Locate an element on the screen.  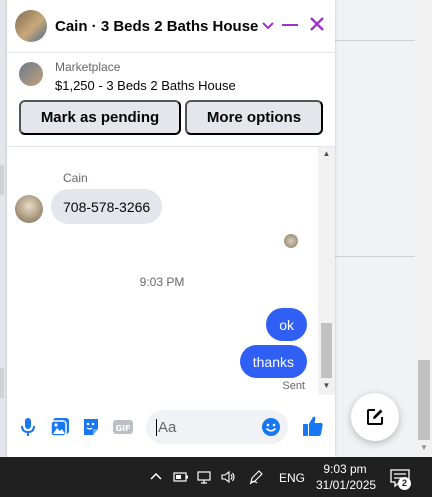
incoming-message-bubble: 708-578-3266 is located at coordinates (107, 206).